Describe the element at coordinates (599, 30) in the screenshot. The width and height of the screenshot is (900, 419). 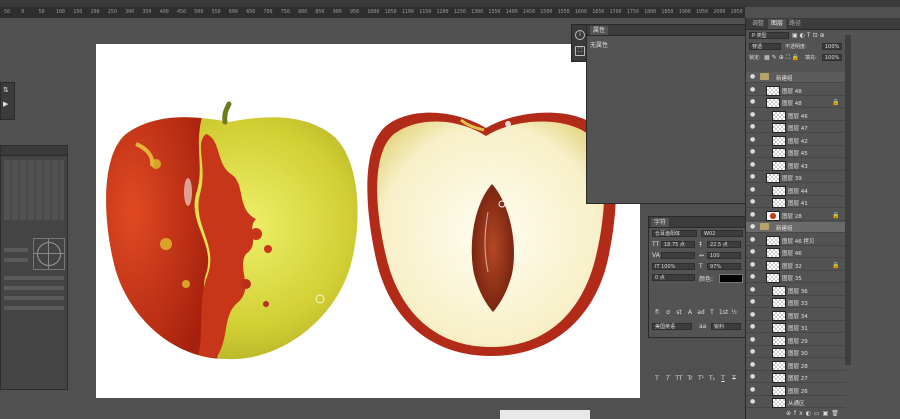
I see `properties-tab: 属性` at that location.